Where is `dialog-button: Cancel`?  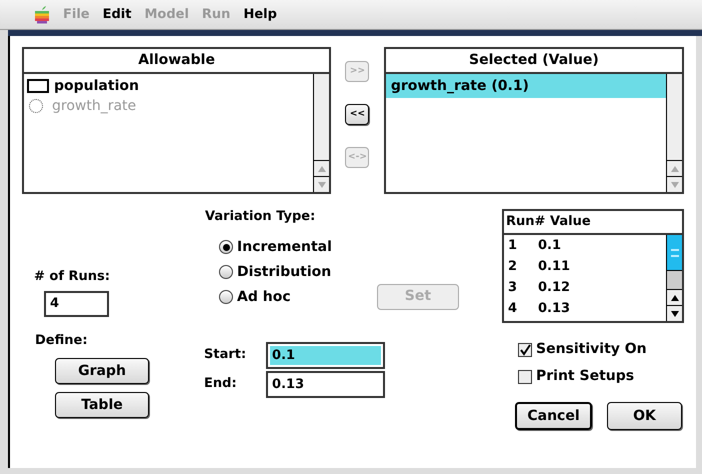
dialog-button: Cancel is located at coordinates (553, 416).